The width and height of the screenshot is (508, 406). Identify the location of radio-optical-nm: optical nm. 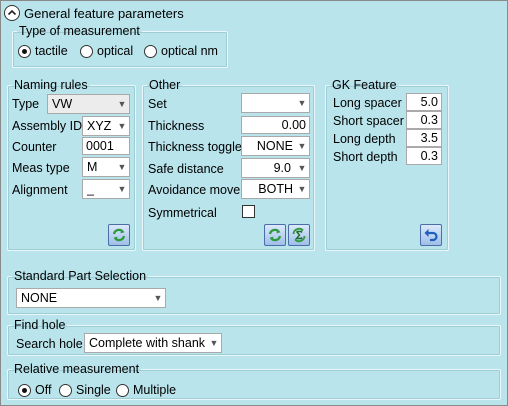
(181, 51).